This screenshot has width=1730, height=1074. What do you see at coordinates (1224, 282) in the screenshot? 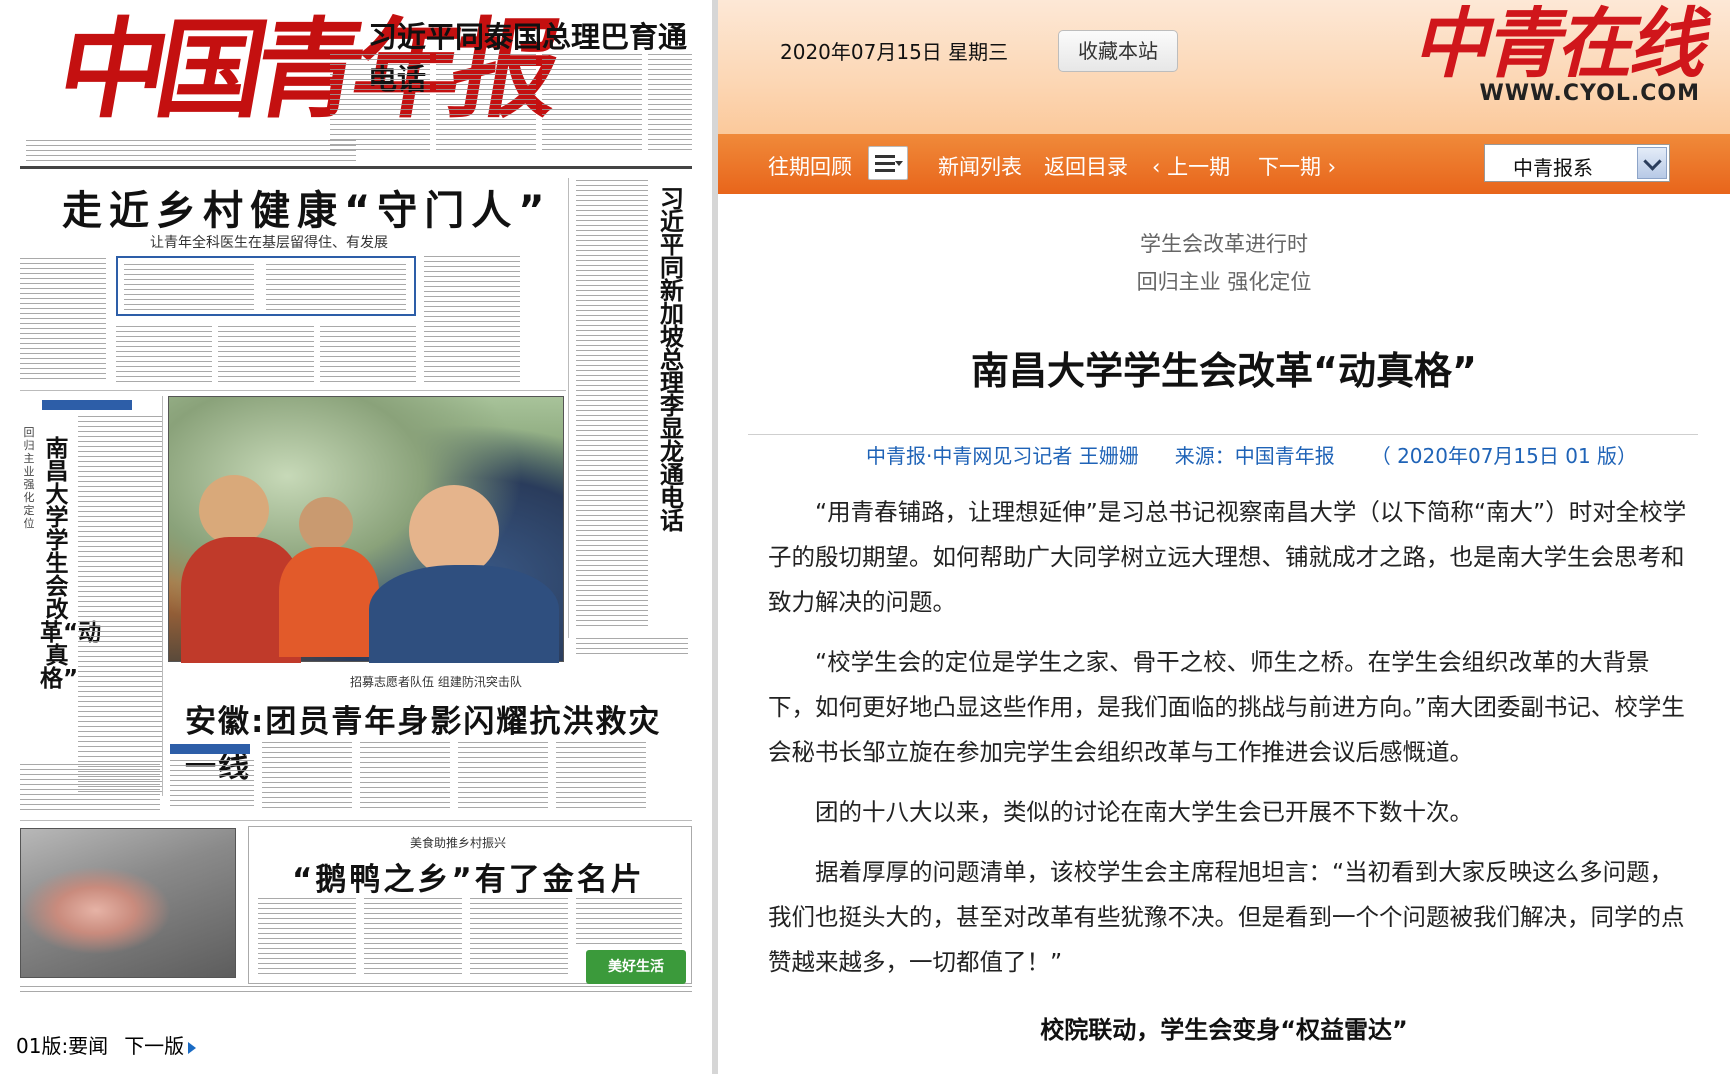
I see `article-subkicker: 回归主业 强化定位` at bounding box center [1224, 282].